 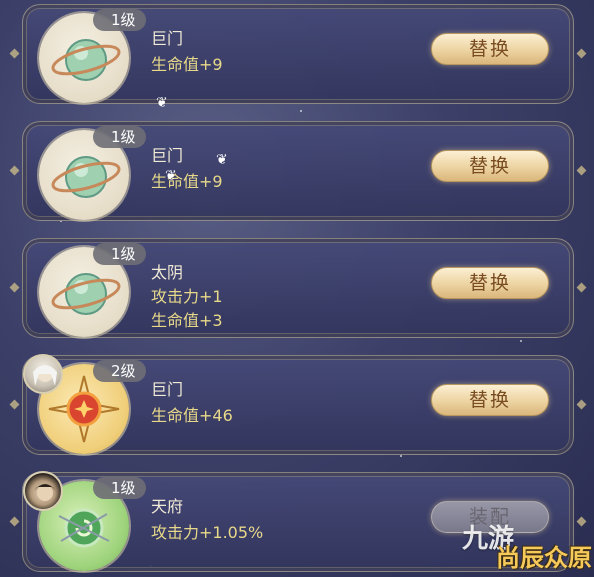 What do you see at coordinates (192, 415) in the screenshot?
I see `stat-line: 生命值+46` at bounding box center [192, 415].